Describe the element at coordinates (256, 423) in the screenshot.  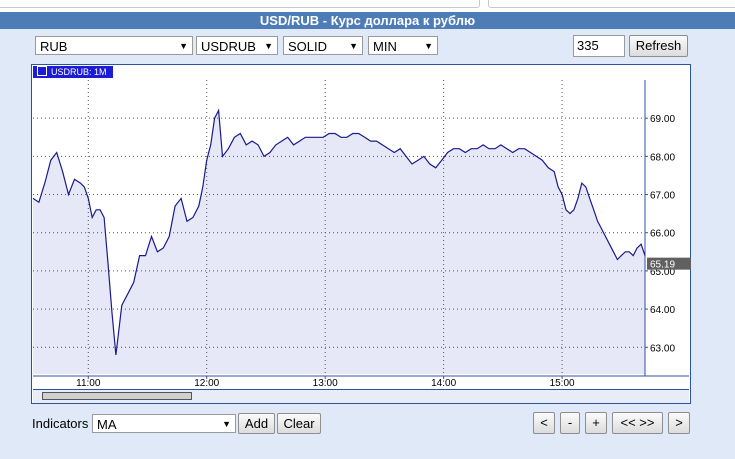
I see `add-indicator-button: Add` at that location.